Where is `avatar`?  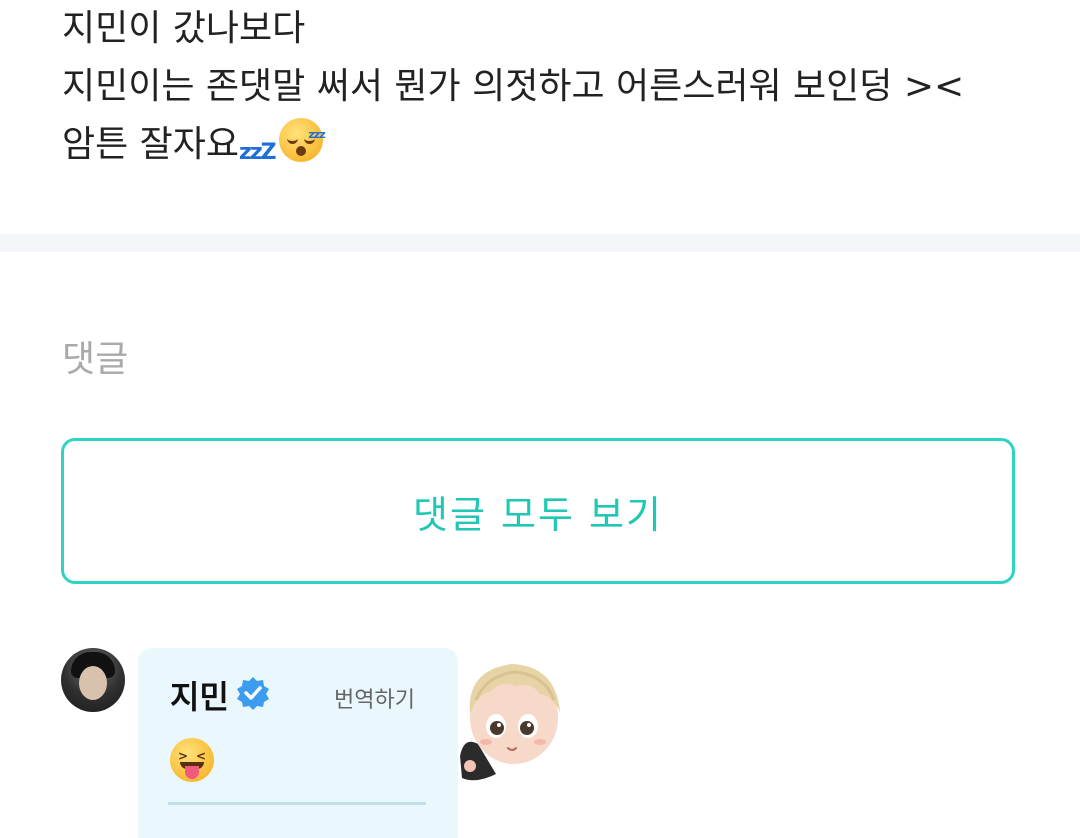
avatar is located at coordinates (93, 680).